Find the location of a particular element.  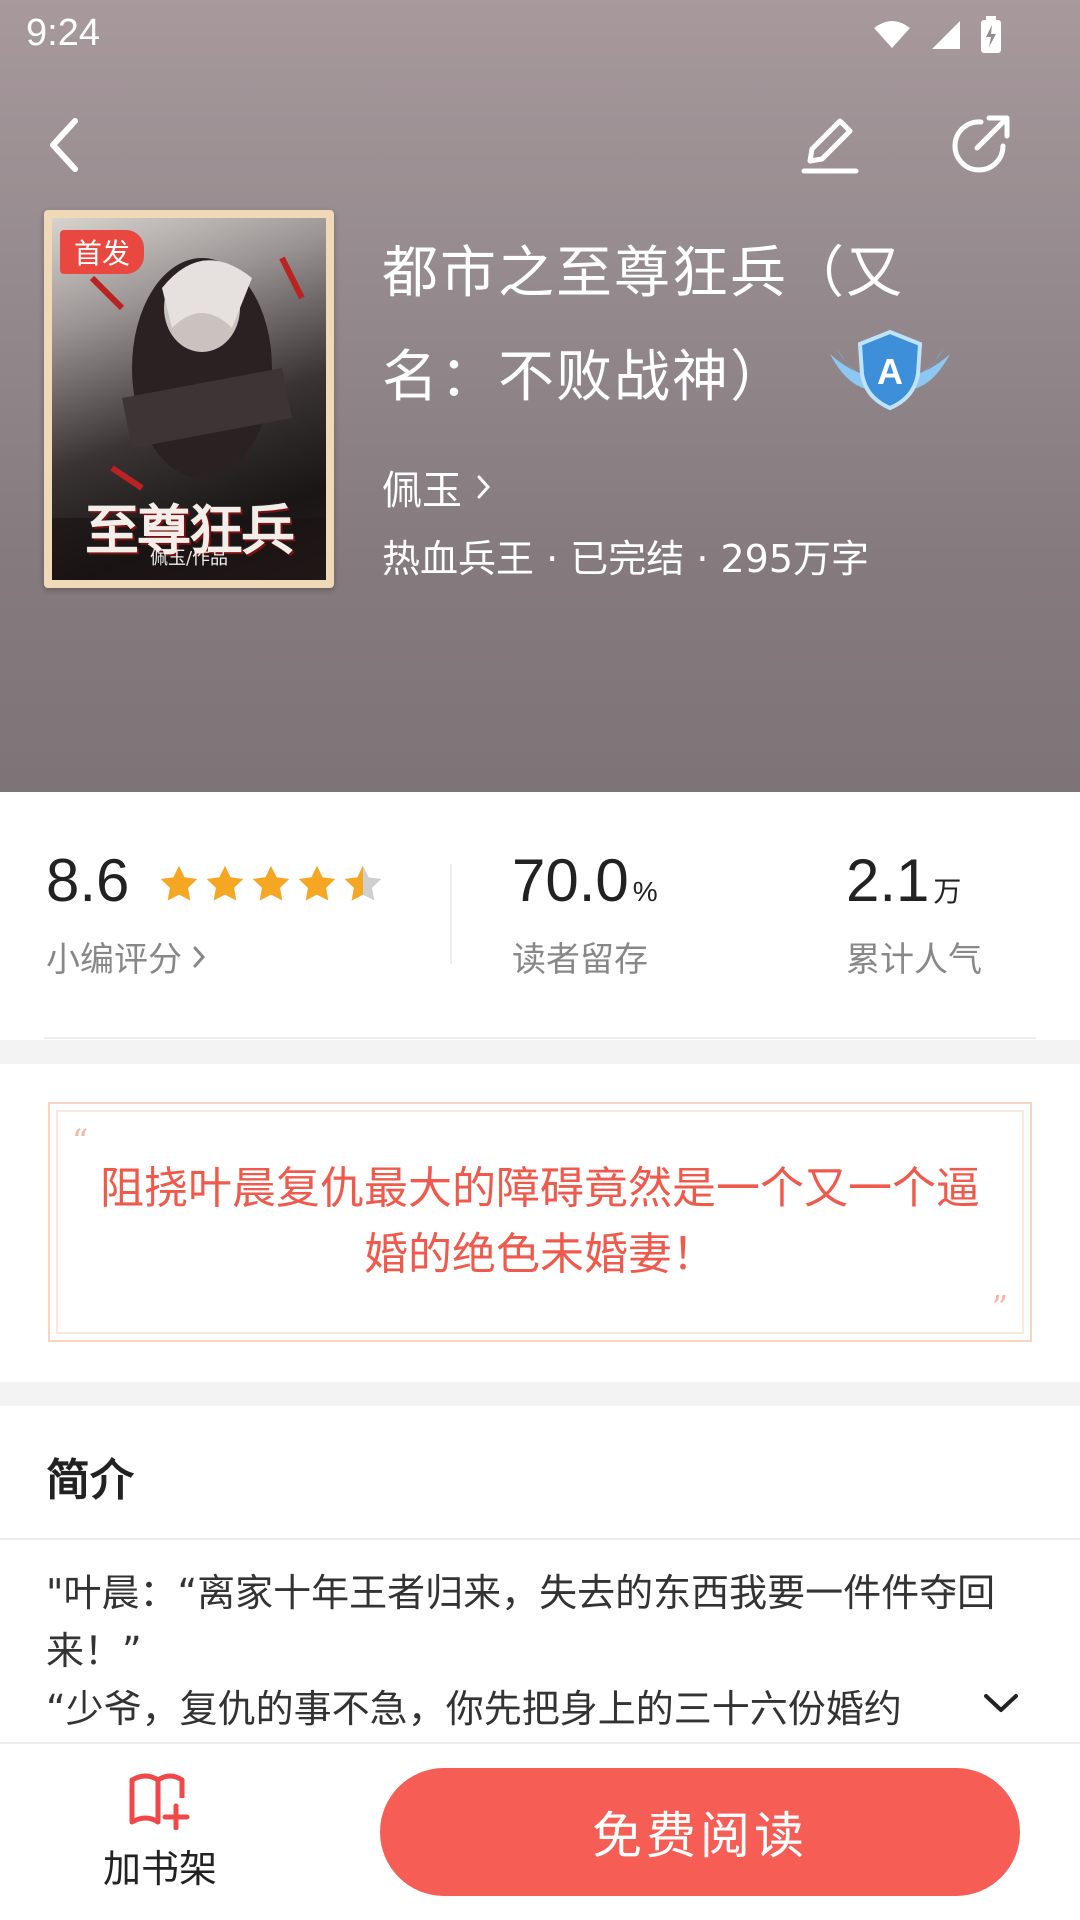

bottom-action-bar: 加书架 免费阅读 is located at coordinates (540, 1831).